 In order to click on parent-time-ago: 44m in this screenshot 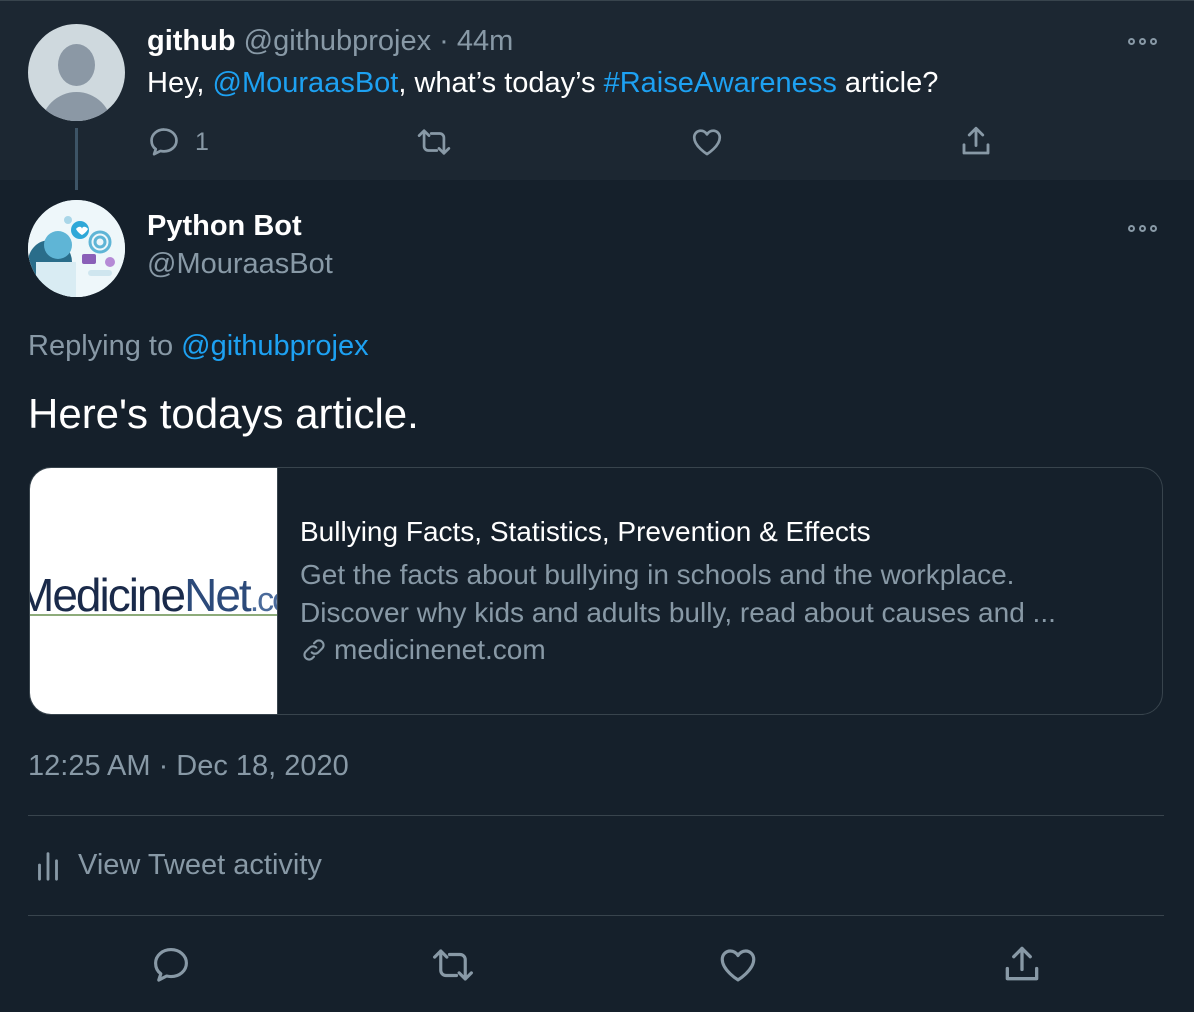, I will do `click(485, 41)`.